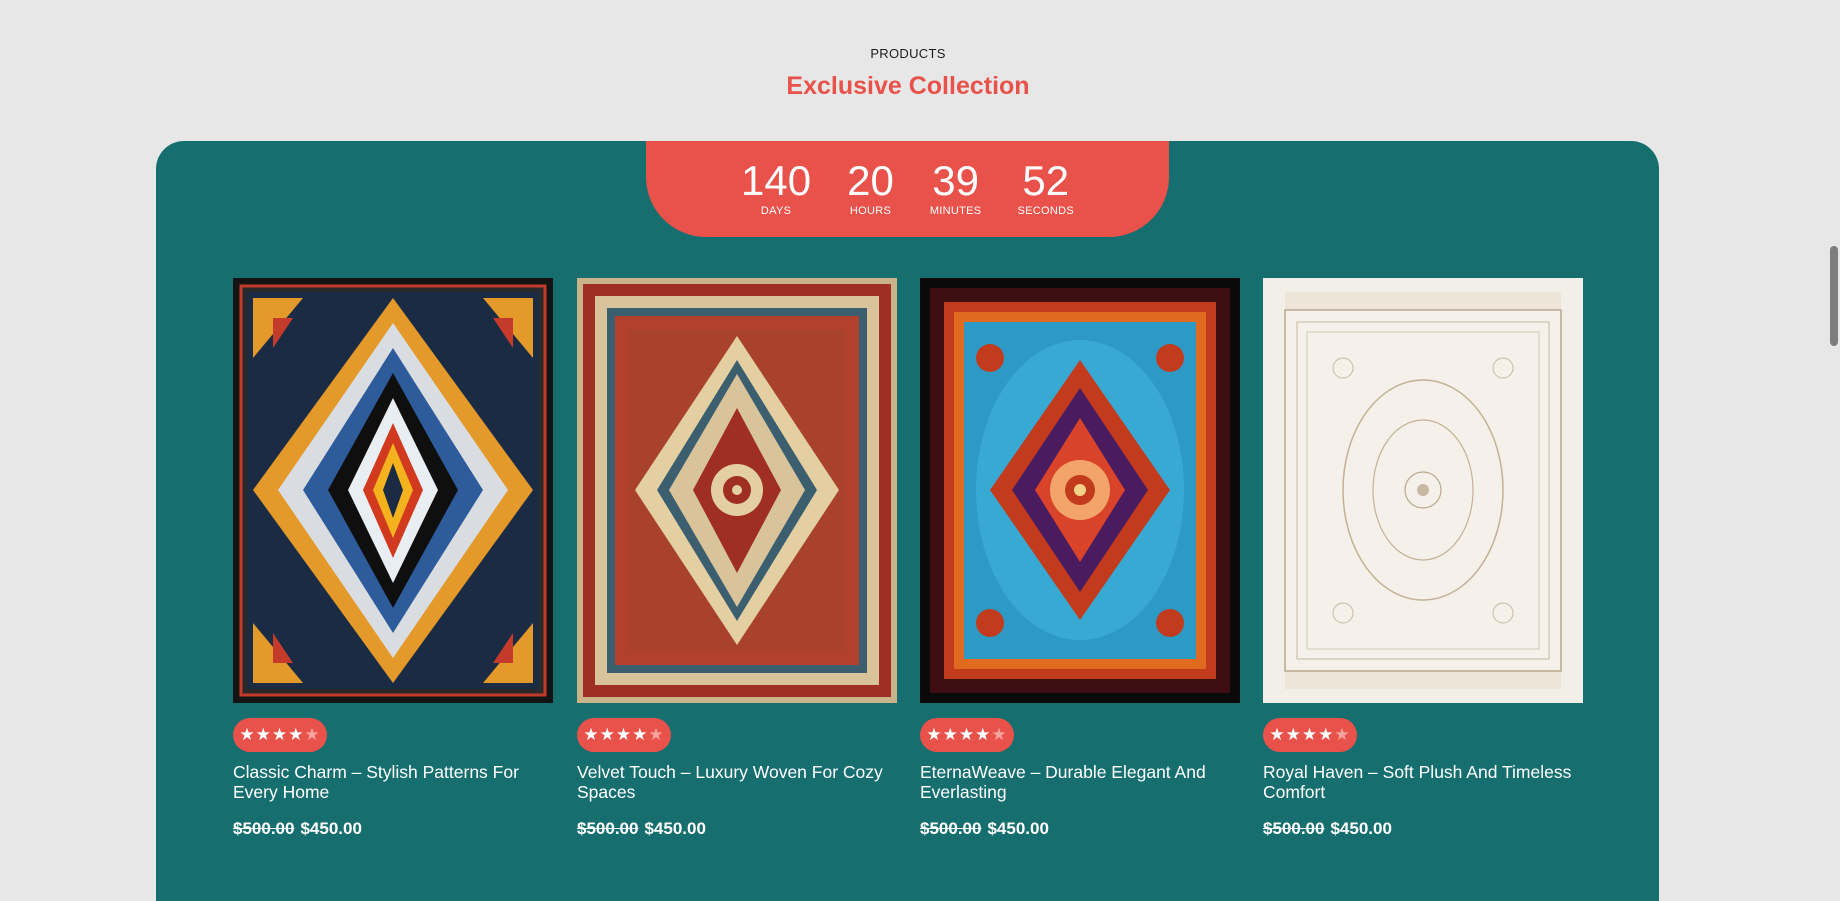 The image size is (1840, 901). Describe the element at coordinates (1045, 211) in the screenshot. I see `countdown-seconds-label: SECONDS` at that location.